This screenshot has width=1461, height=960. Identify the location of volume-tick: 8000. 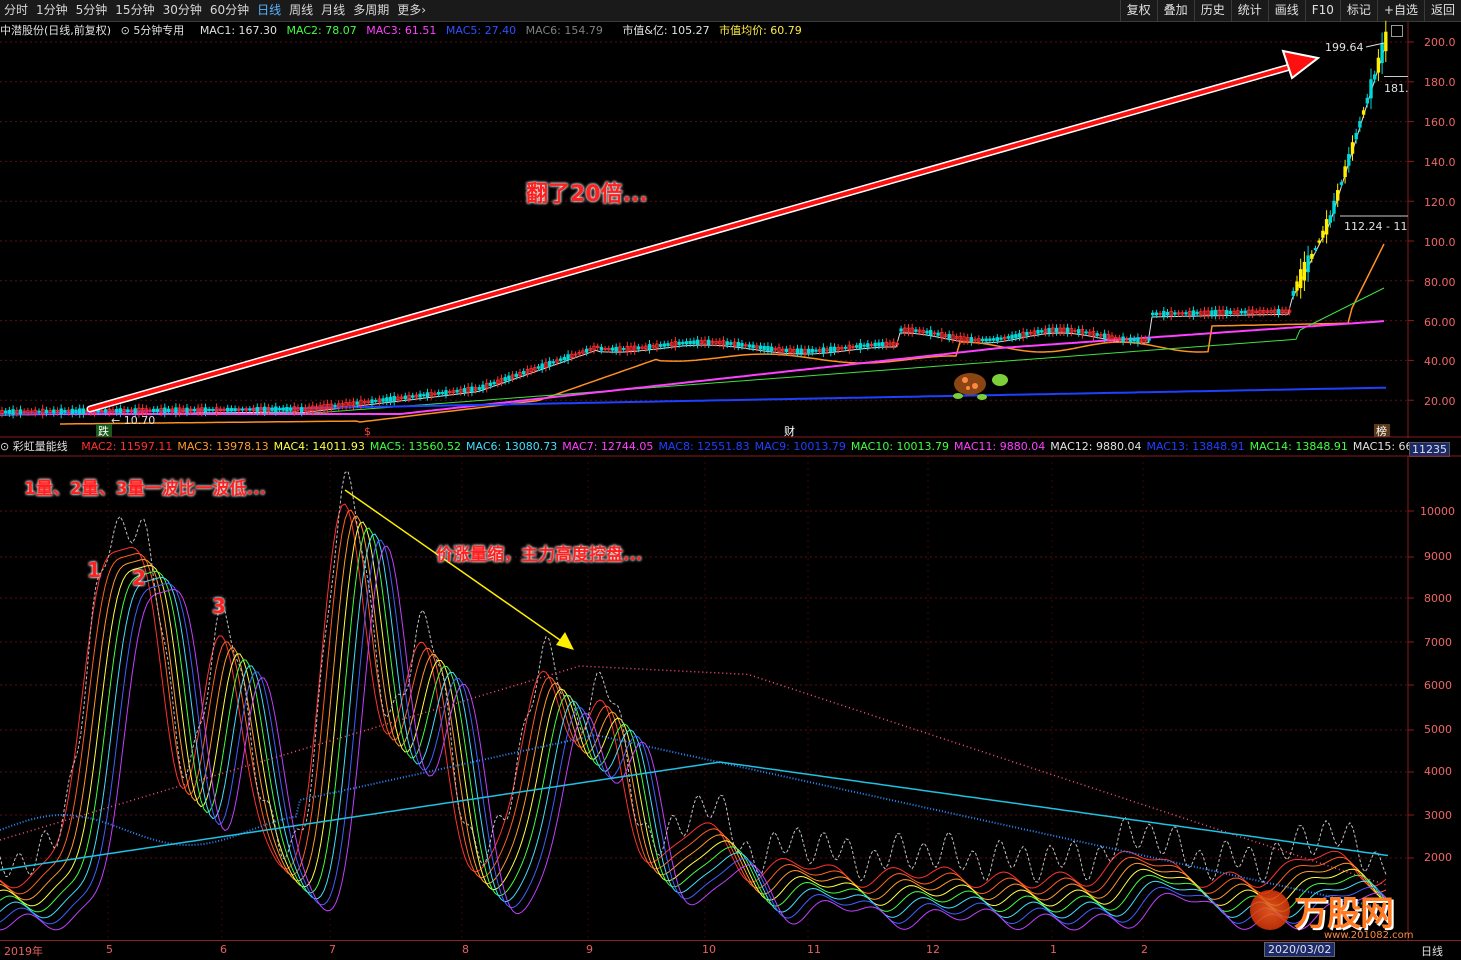
(1438, 598).